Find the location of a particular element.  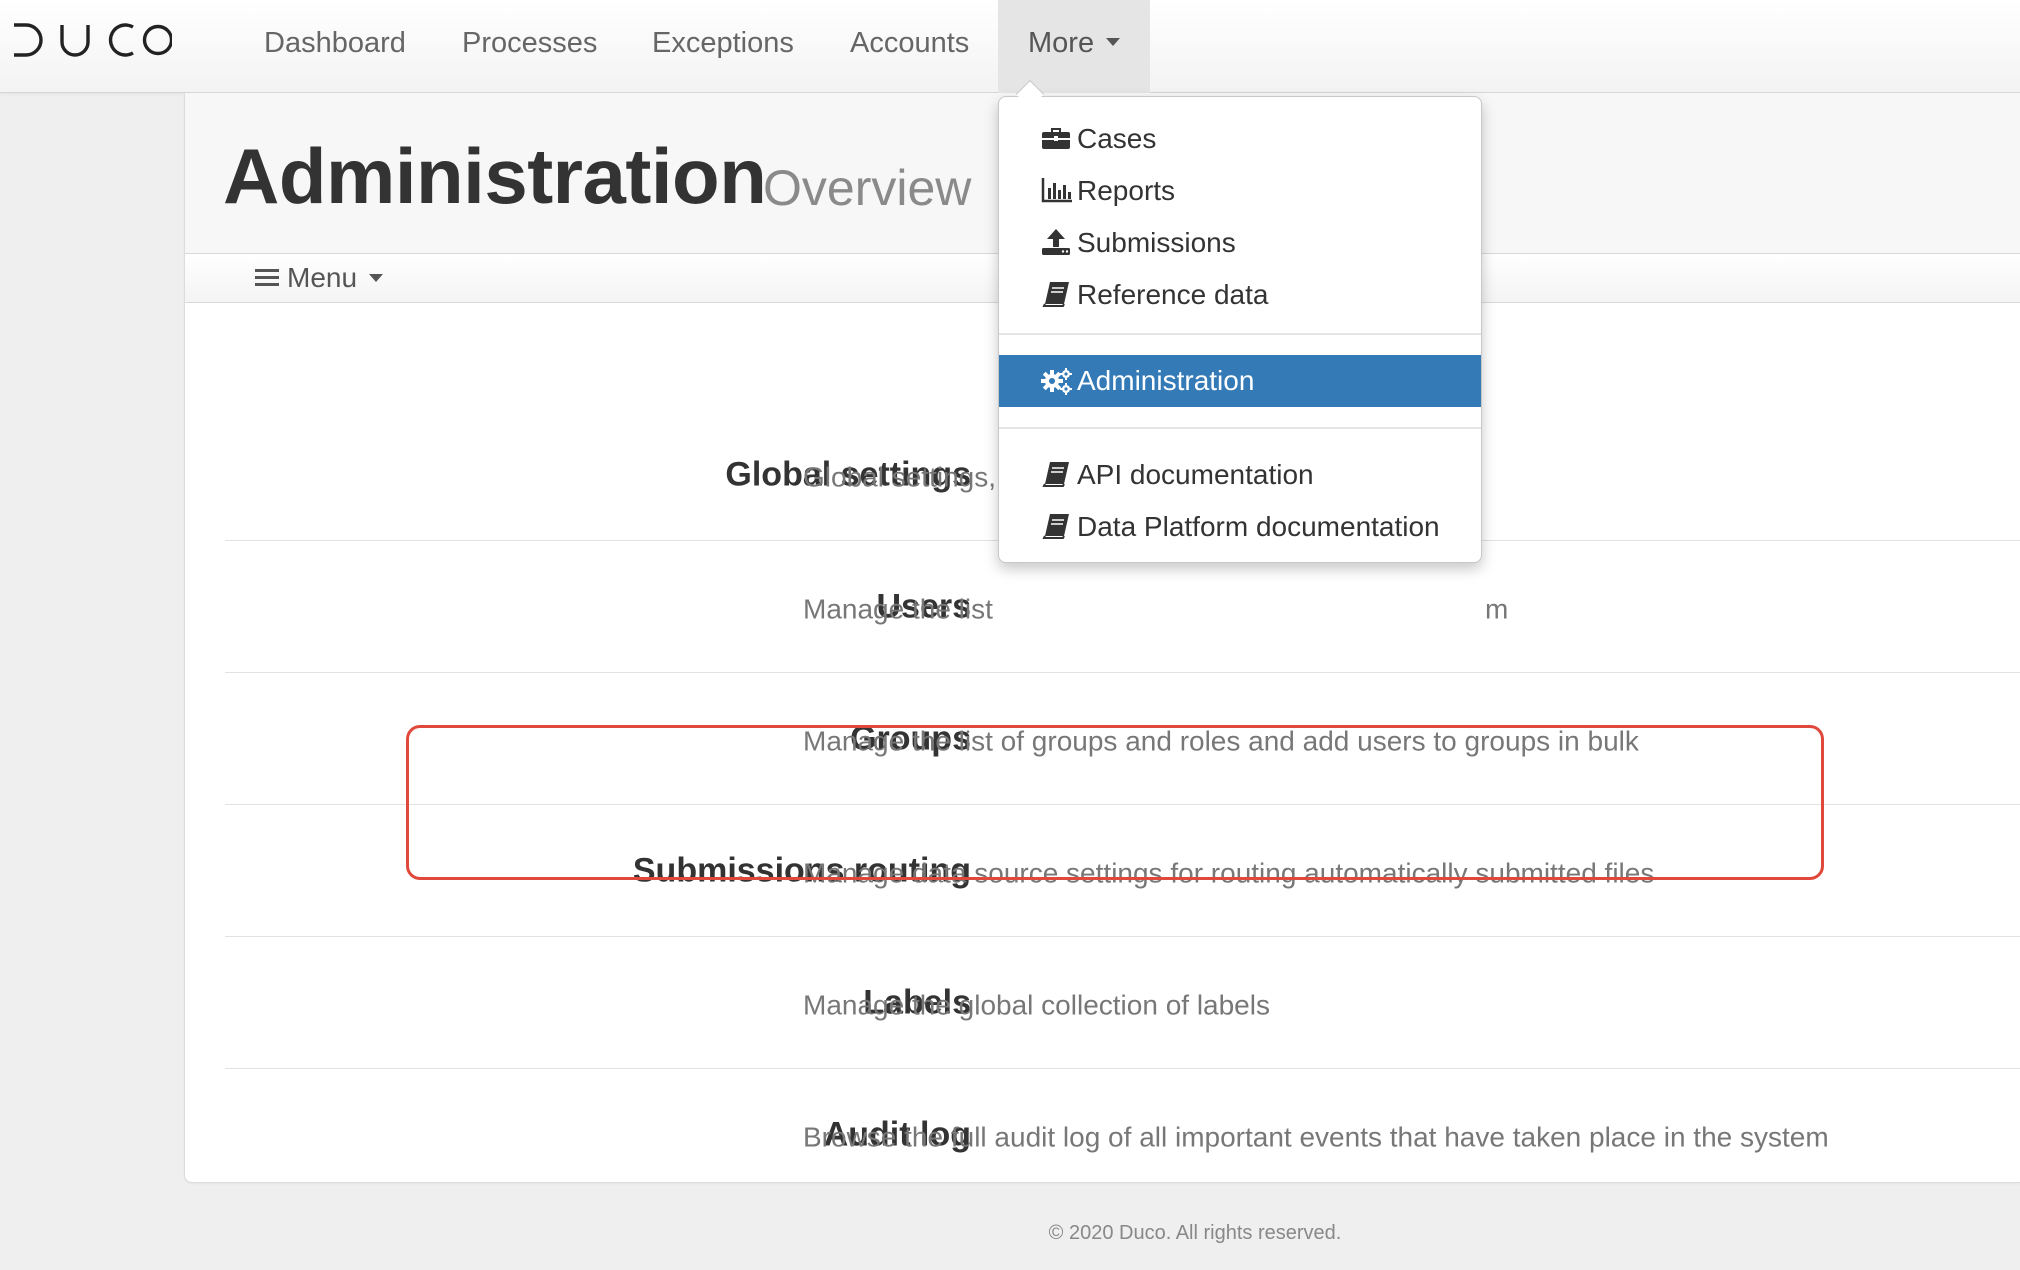

briefcase-icon is located at coordinates (1056, 138).